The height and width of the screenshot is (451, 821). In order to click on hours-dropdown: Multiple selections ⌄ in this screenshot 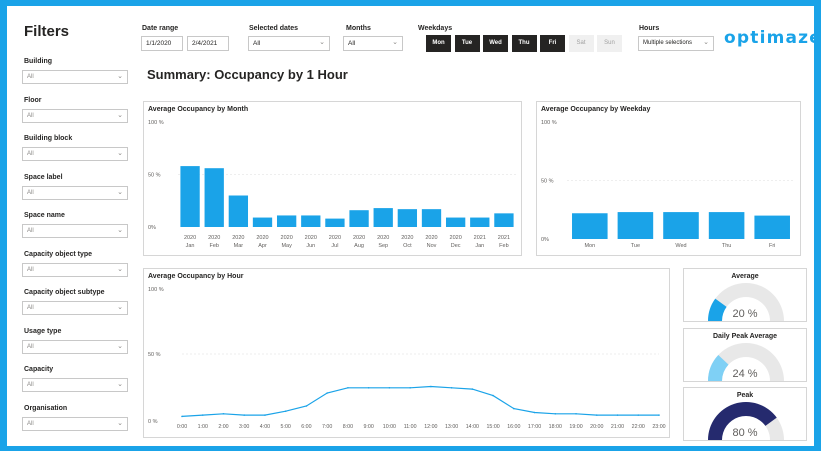, I will do `click(676, 43)`.